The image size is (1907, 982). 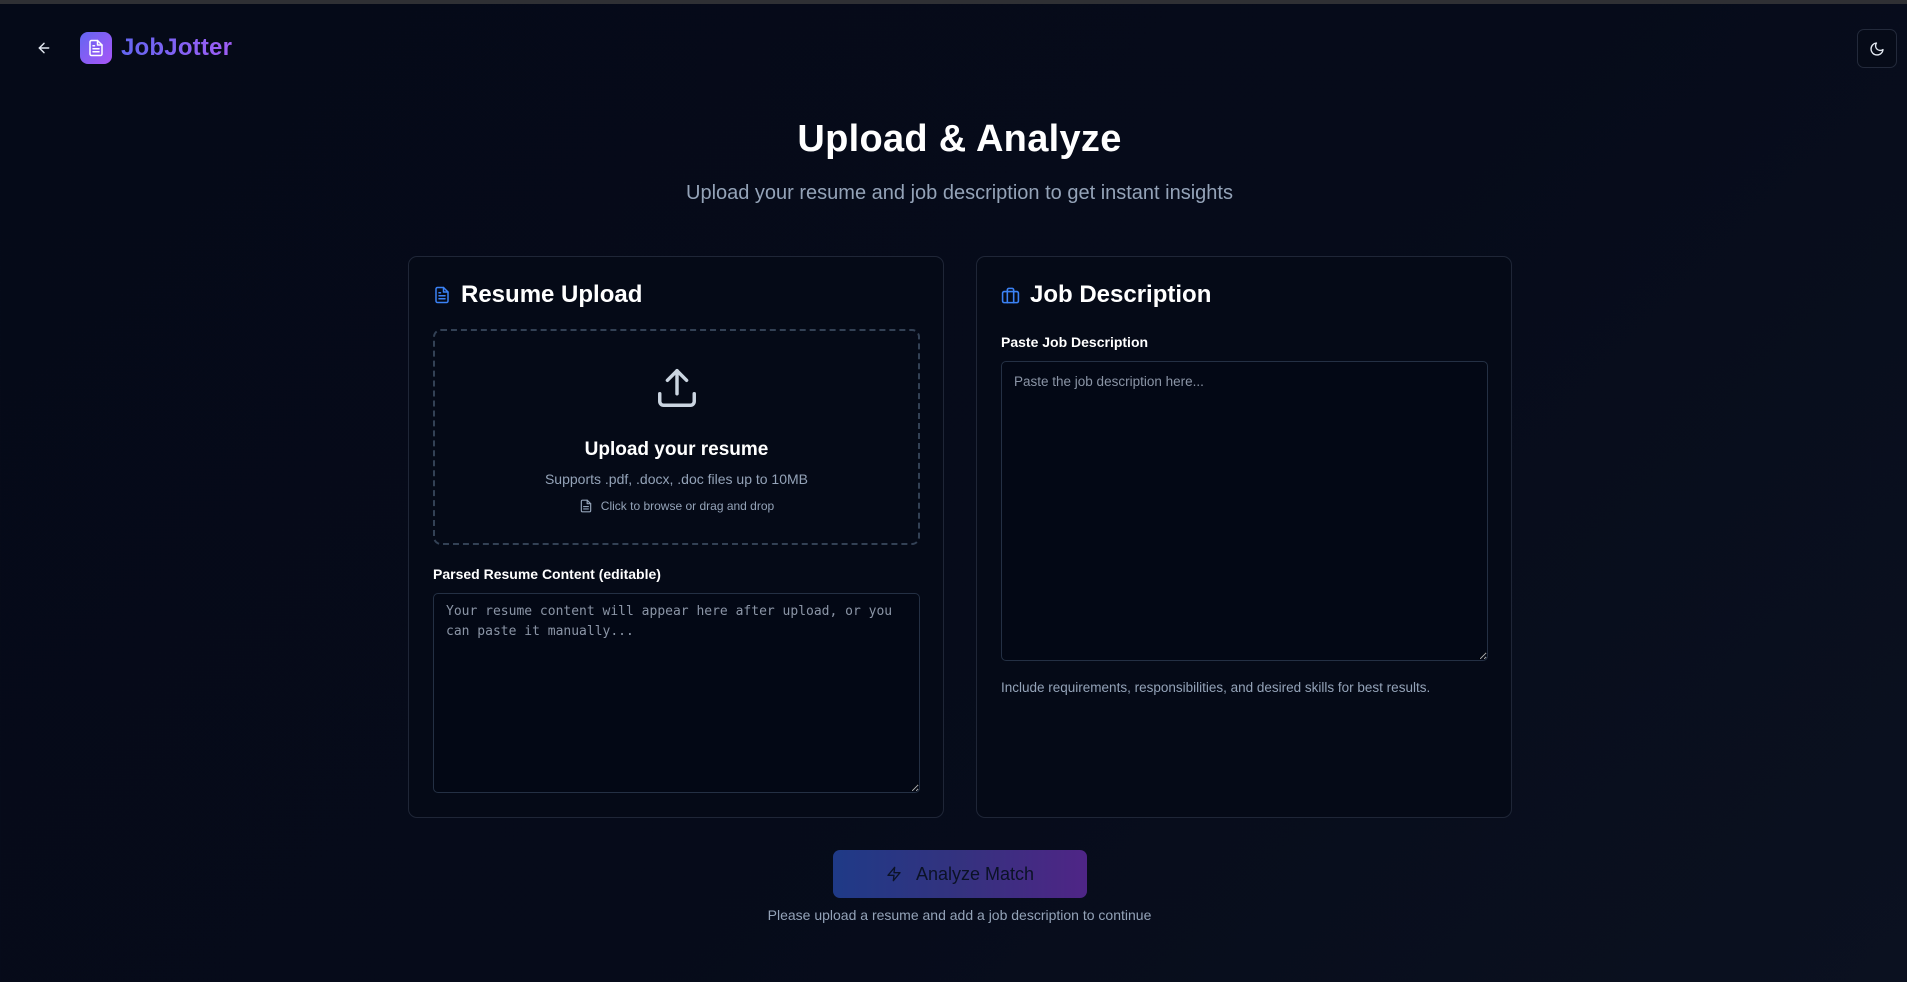 What do you see at coordinates (959, 139) in the screenshot?
I see `page-title: Upload & Analyze` at bounding box center [959, 139].